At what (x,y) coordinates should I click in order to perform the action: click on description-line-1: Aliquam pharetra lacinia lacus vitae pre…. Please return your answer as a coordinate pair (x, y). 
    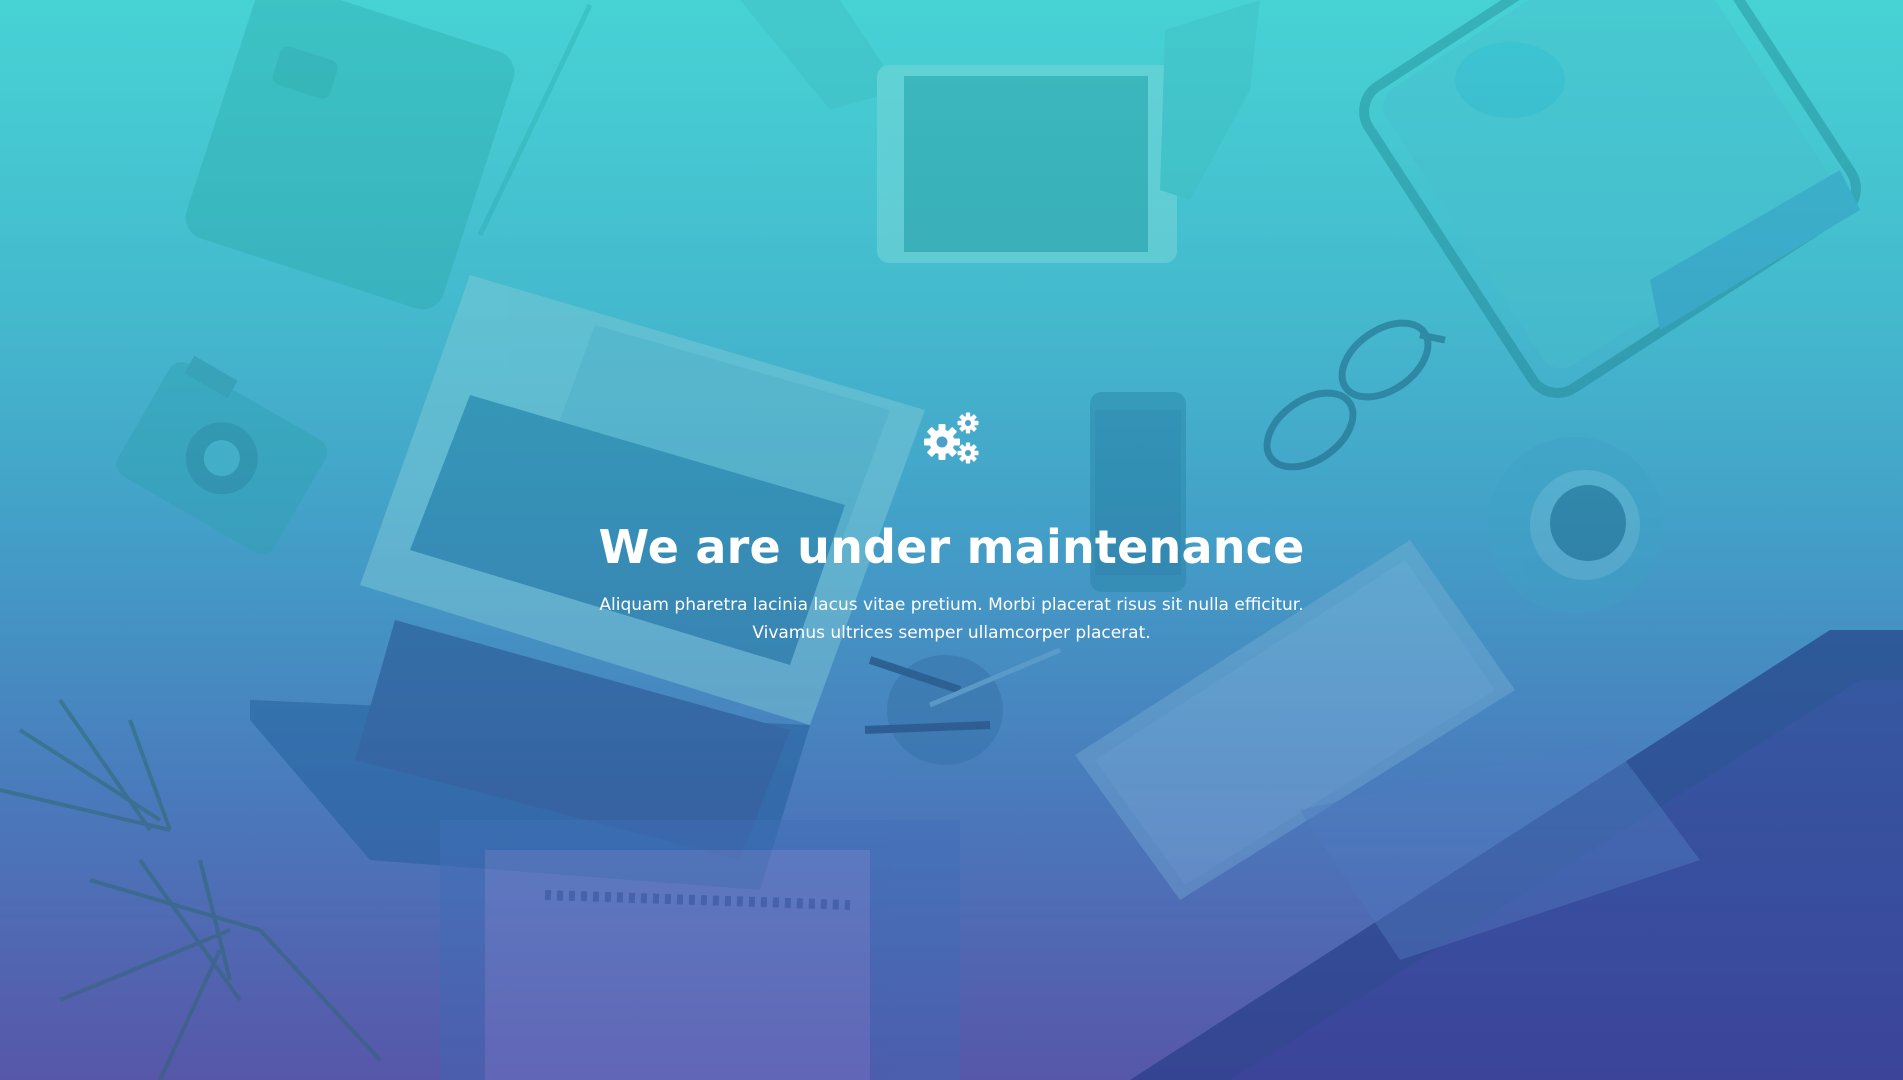
    Looking at the image, I should click on (951, 605).